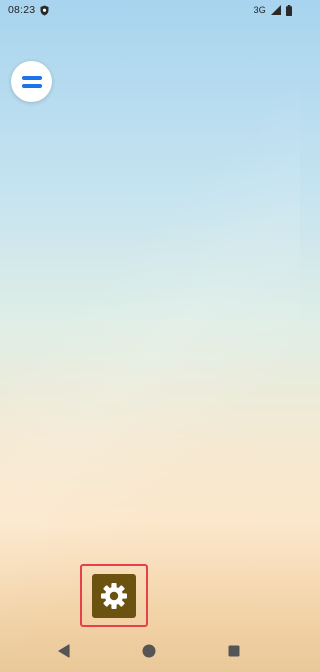 Image resolution: width=320 pixels, height=672 pixels. Describe the element at coordinates (150, 10) in the screenshot. I see `status-bar: 08:23 3G` at that location.